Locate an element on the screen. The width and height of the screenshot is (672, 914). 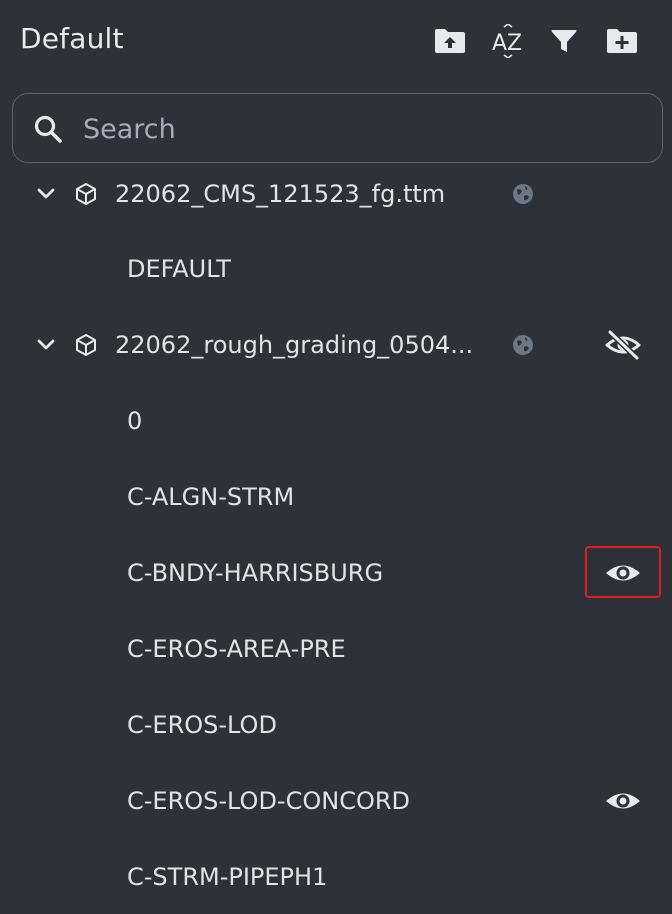
upload-folder-button is located at coordinates (450, 41).